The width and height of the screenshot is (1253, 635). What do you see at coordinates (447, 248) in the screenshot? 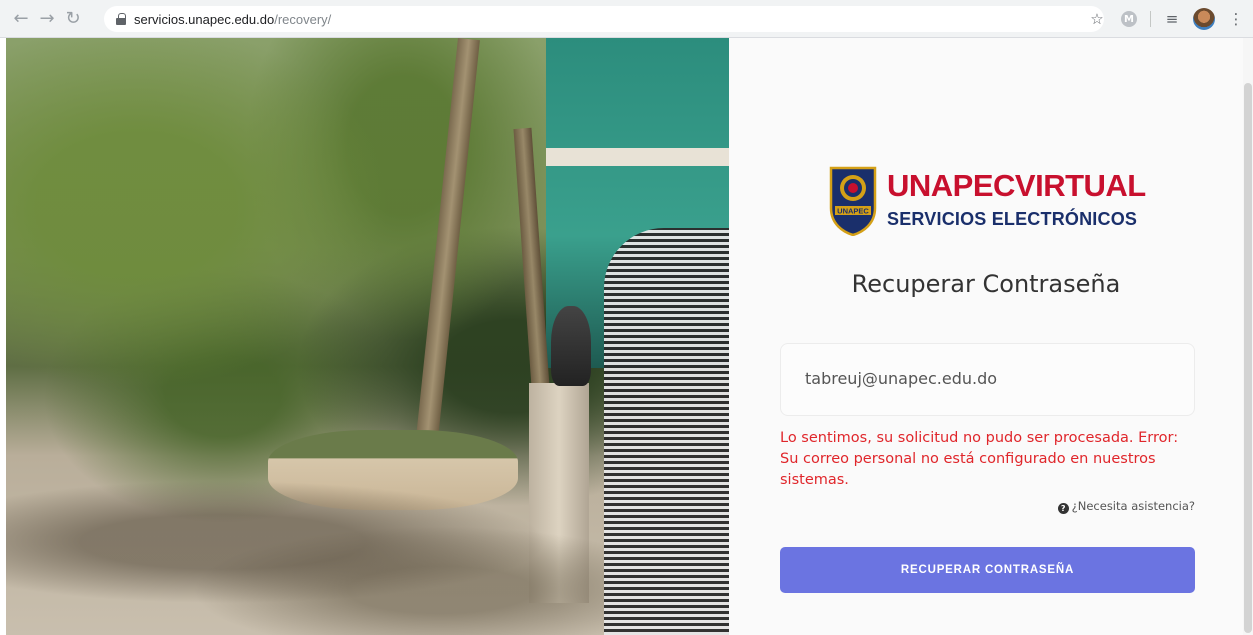
I see `photo-tree-trunk` at bounding box center [447, 248].